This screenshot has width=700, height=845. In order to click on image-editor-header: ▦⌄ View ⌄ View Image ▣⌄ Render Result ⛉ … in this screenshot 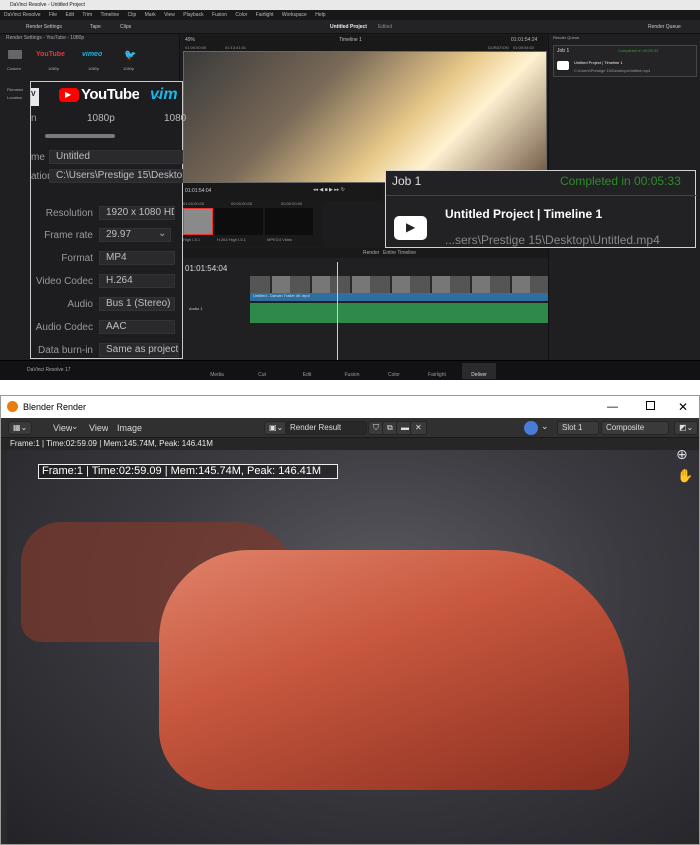, I will do `click(350, 428)`.